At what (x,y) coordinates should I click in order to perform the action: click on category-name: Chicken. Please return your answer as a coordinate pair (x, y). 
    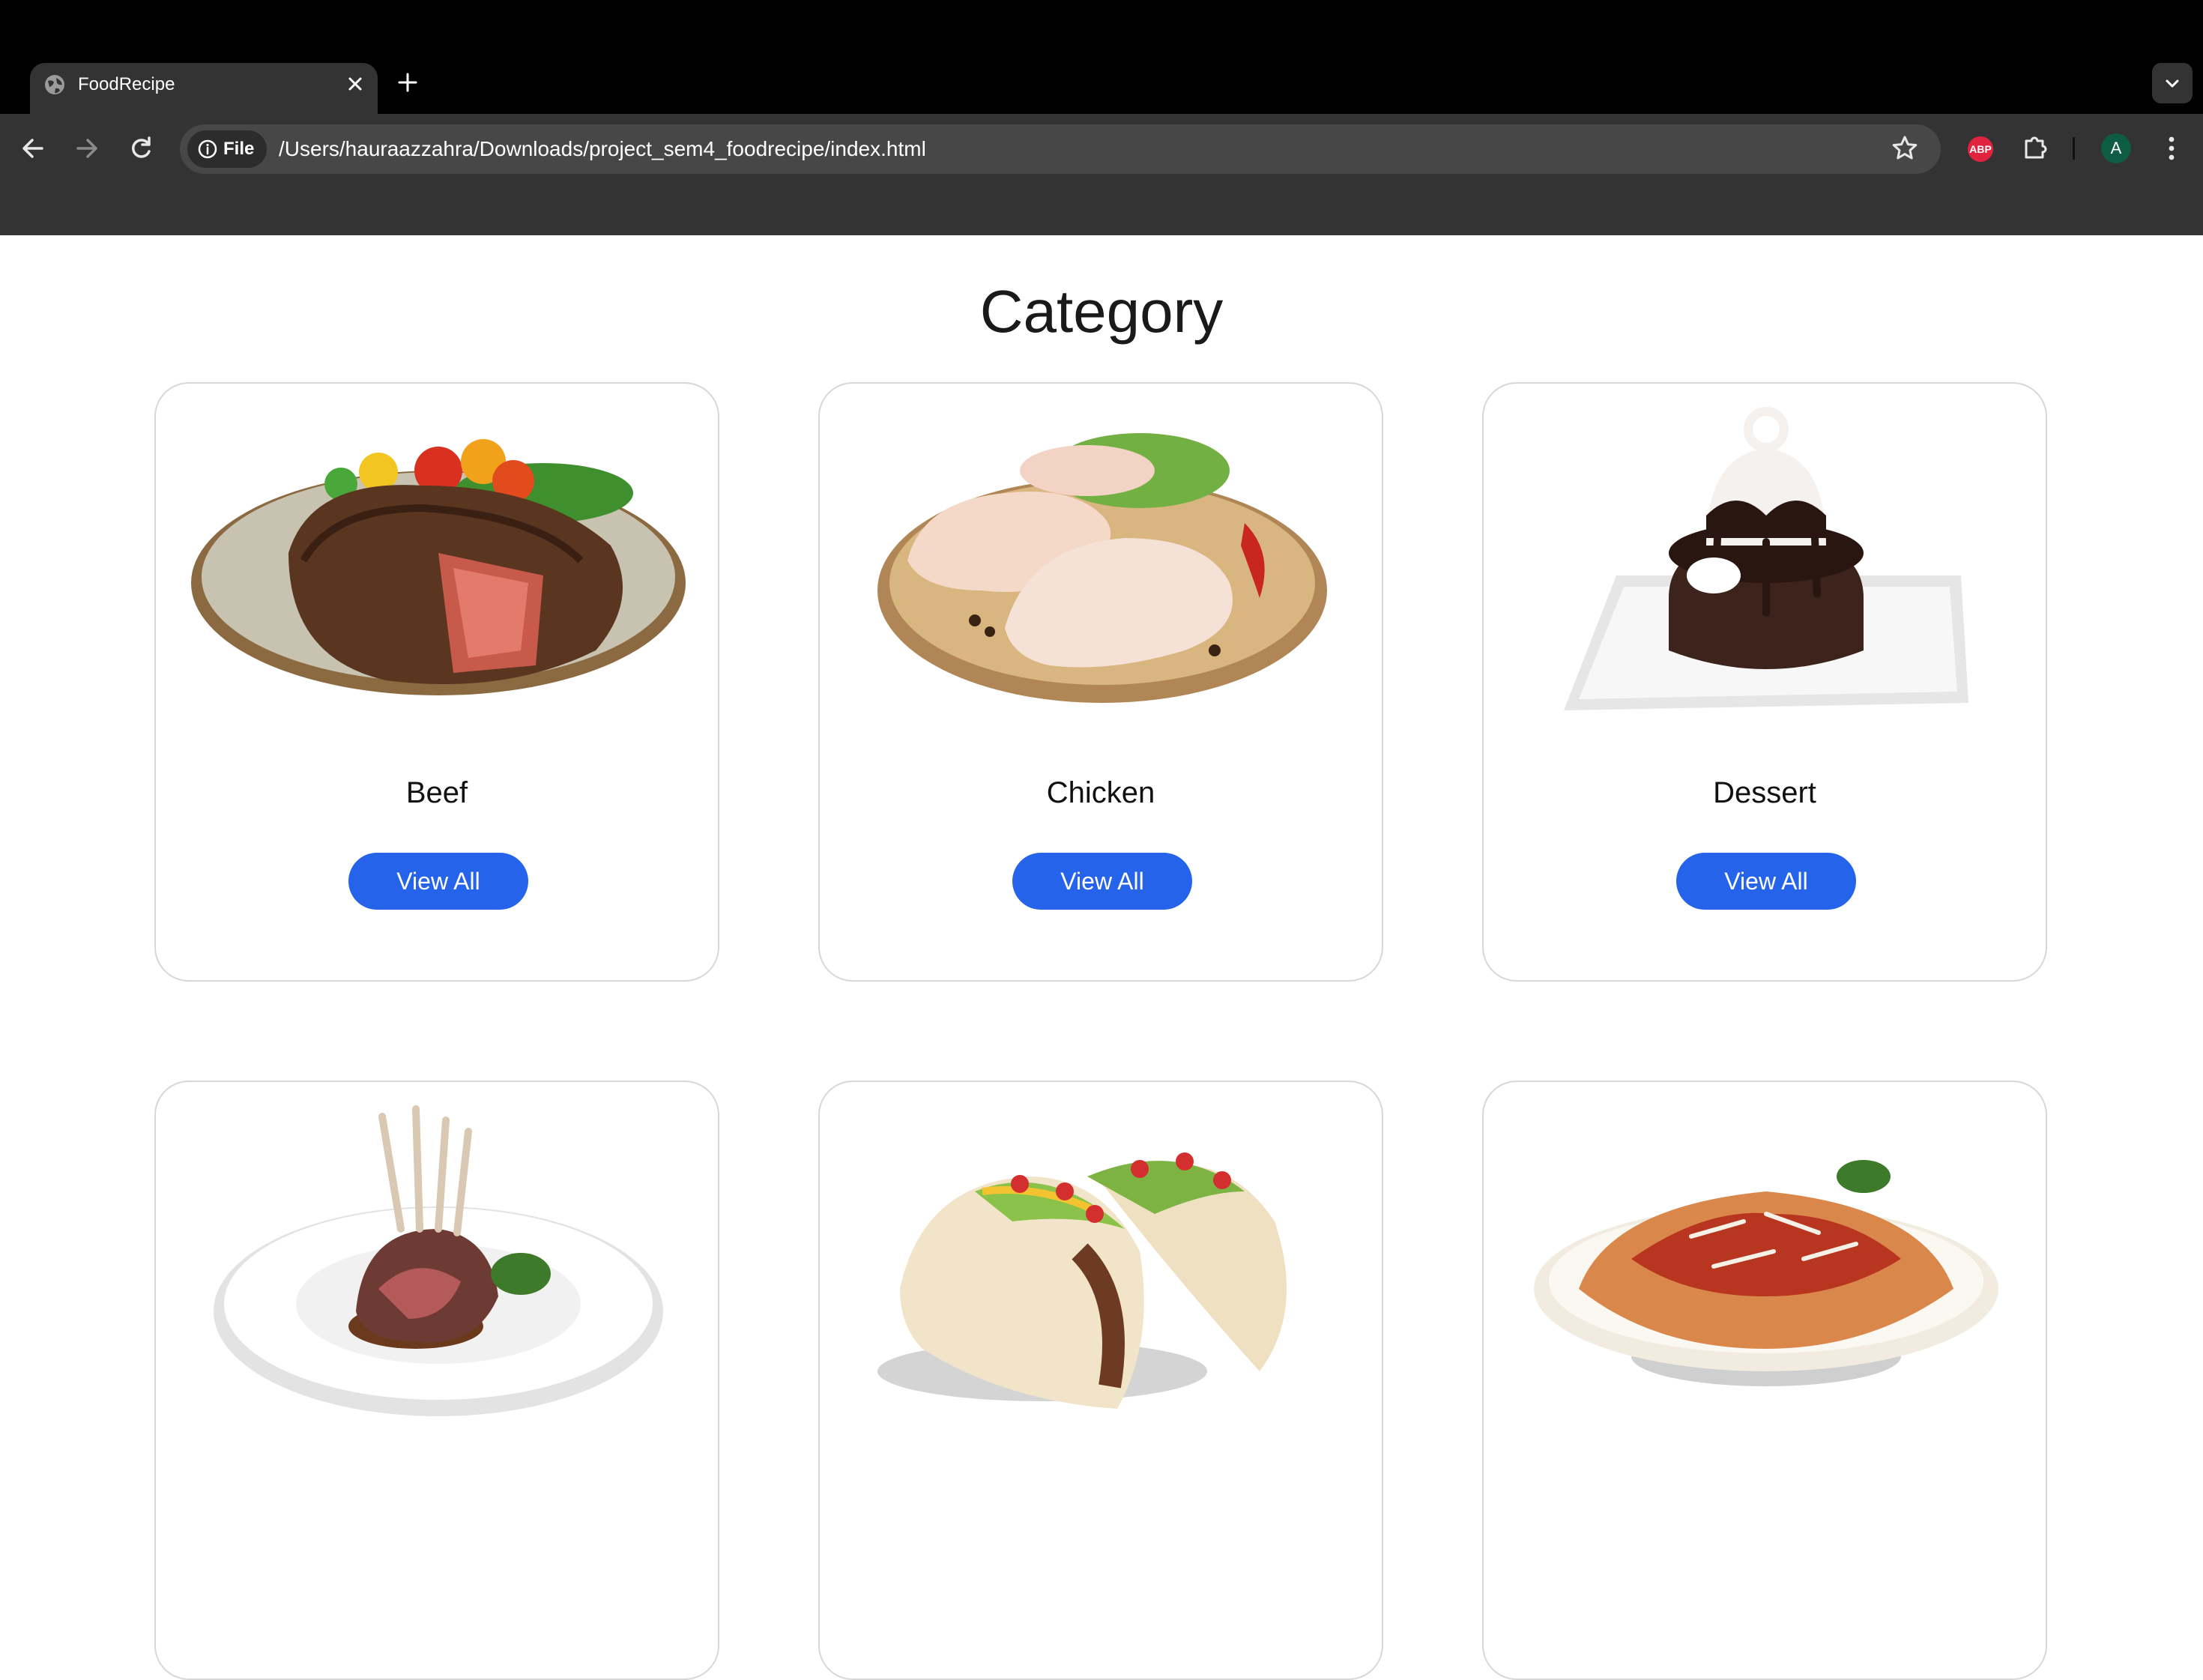
    Looking at the image, I should click on (1100, 792).